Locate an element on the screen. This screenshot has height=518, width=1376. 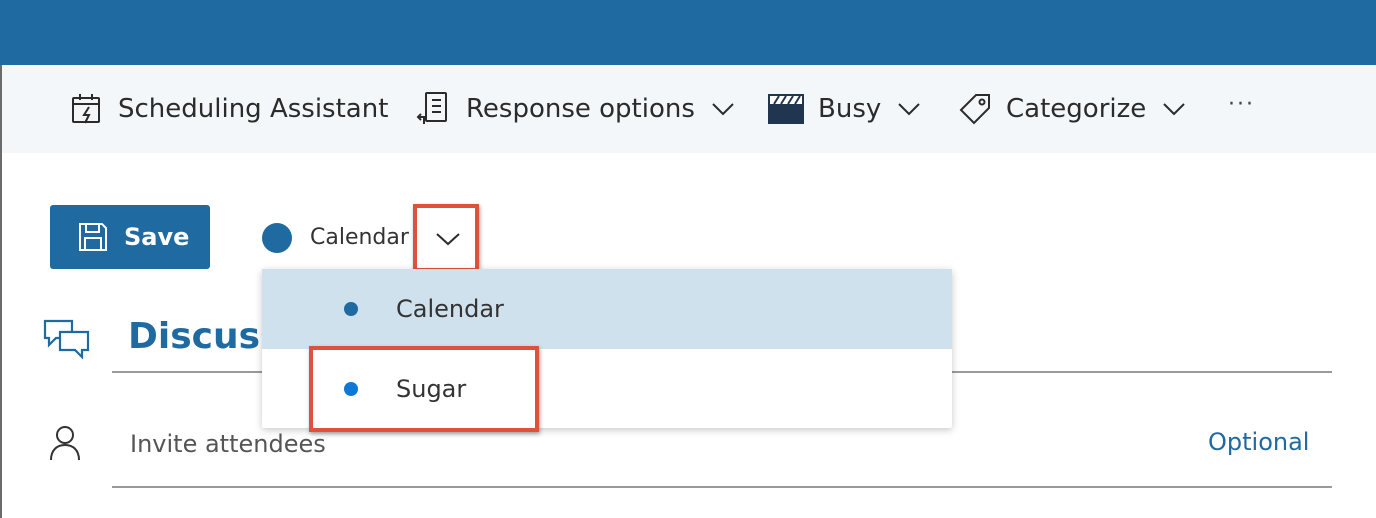
busy-status-icon is located at coordinates (786, 109).